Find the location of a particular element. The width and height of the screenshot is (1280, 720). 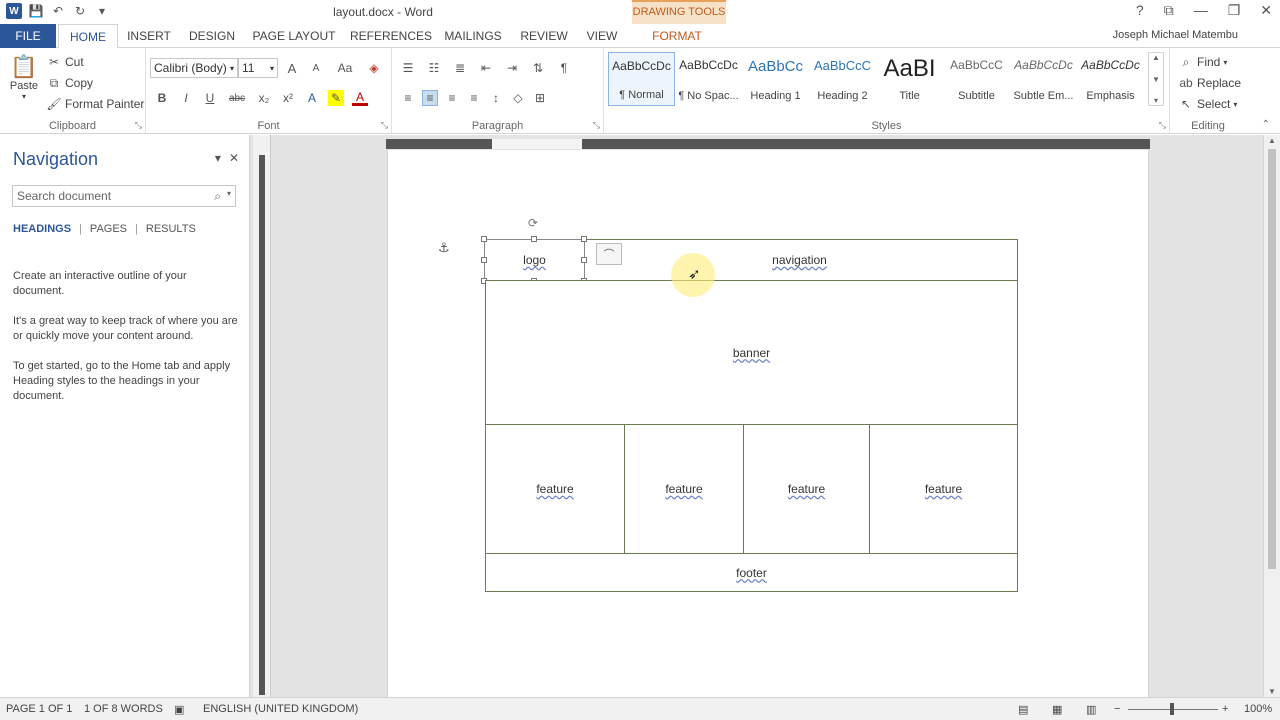

find-button: ⌕ Find ▾ is located at coordinates (1203, 62).